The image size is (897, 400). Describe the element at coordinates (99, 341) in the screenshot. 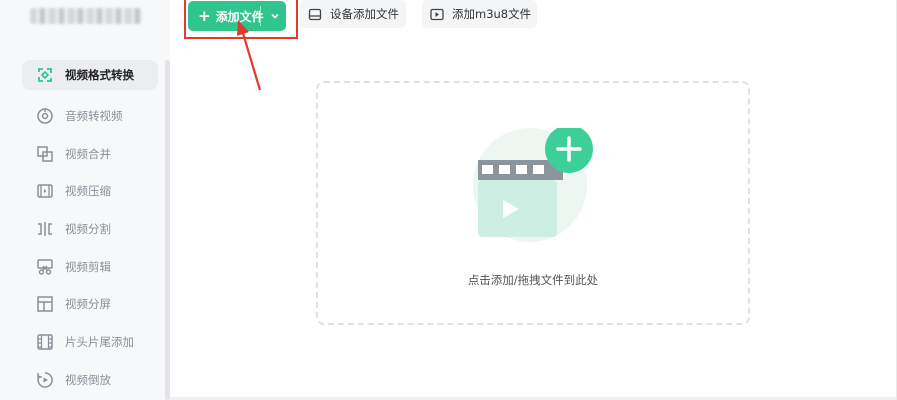

I see `sidebar-item-label: 片头片尾添加` at that location.